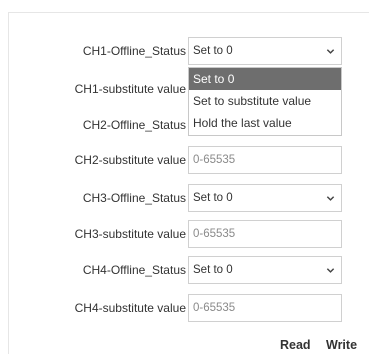 The image size is (369, 354). I want to click on ch4-offline-status-value: Set to 0, so click(213, 270).